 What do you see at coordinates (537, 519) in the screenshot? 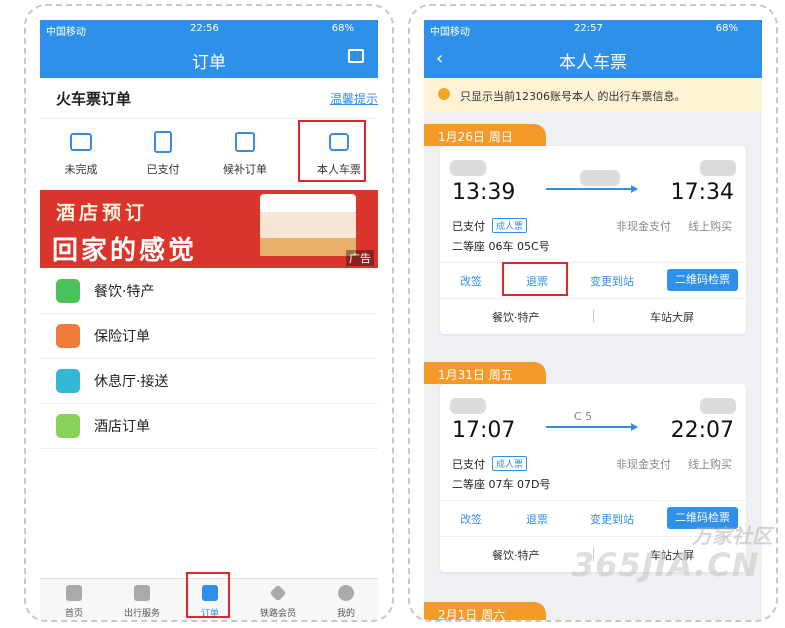
I see `refund-button: 退票` at bounding box center [537, 519].